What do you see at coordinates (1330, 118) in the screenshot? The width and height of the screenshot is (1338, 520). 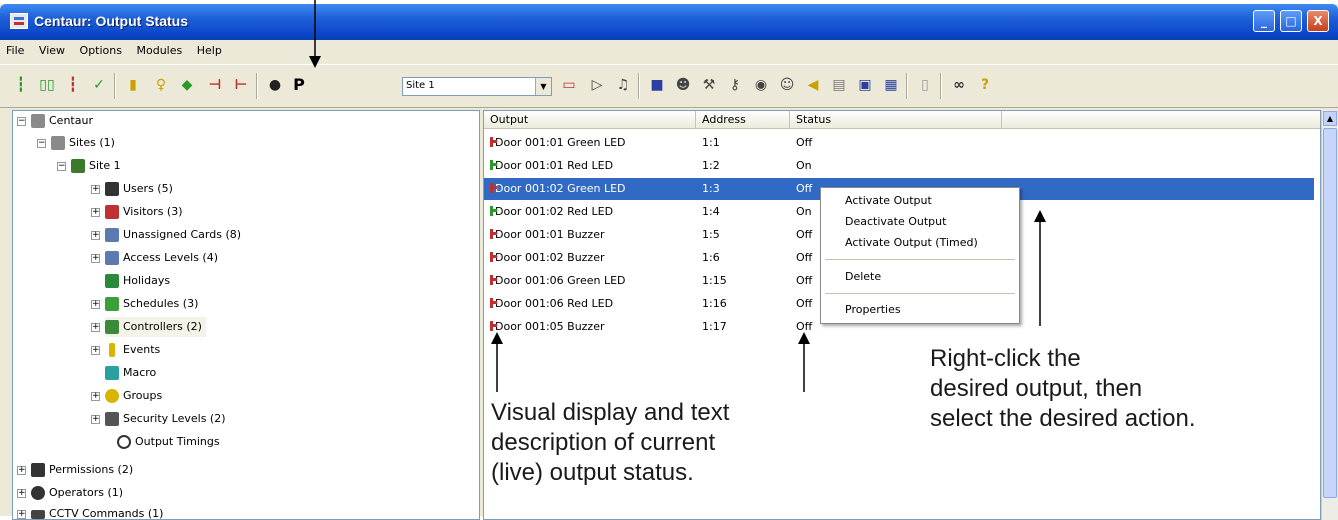 I see `scroll-up-icon: ▲` at bounding box center [1330, 118].